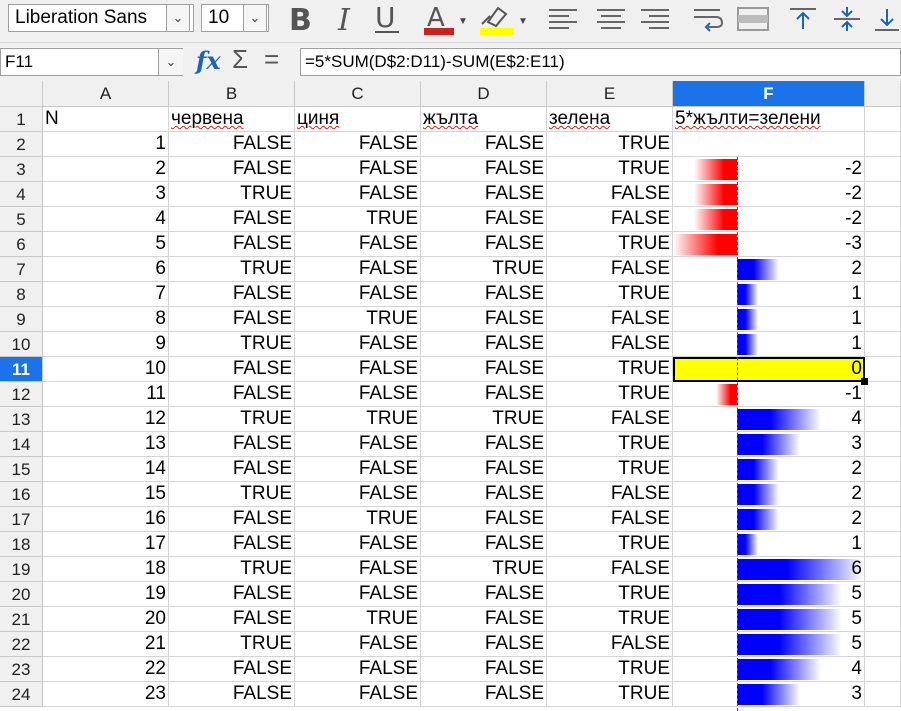 The height and width of the screenshot is (711, 901). What do you see at coordinates (232, 194) in the screenshot?
I see `cell-B4: TRUE` at bounding box center [232, 194].